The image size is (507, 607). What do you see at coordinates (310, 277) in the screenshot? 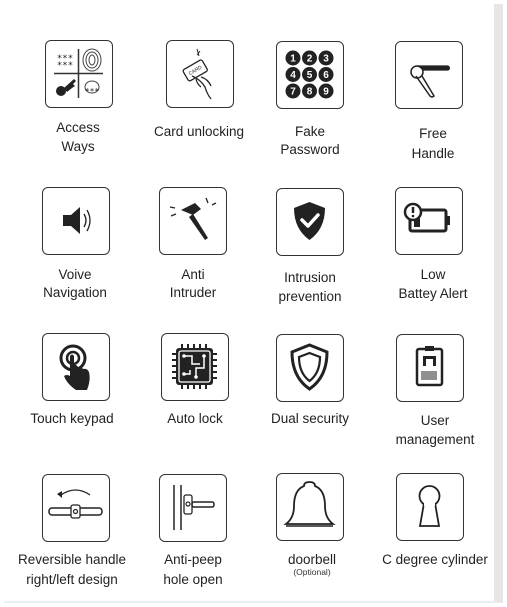
I see `feature-label: Intrusion` at bounding box center [310, 277].